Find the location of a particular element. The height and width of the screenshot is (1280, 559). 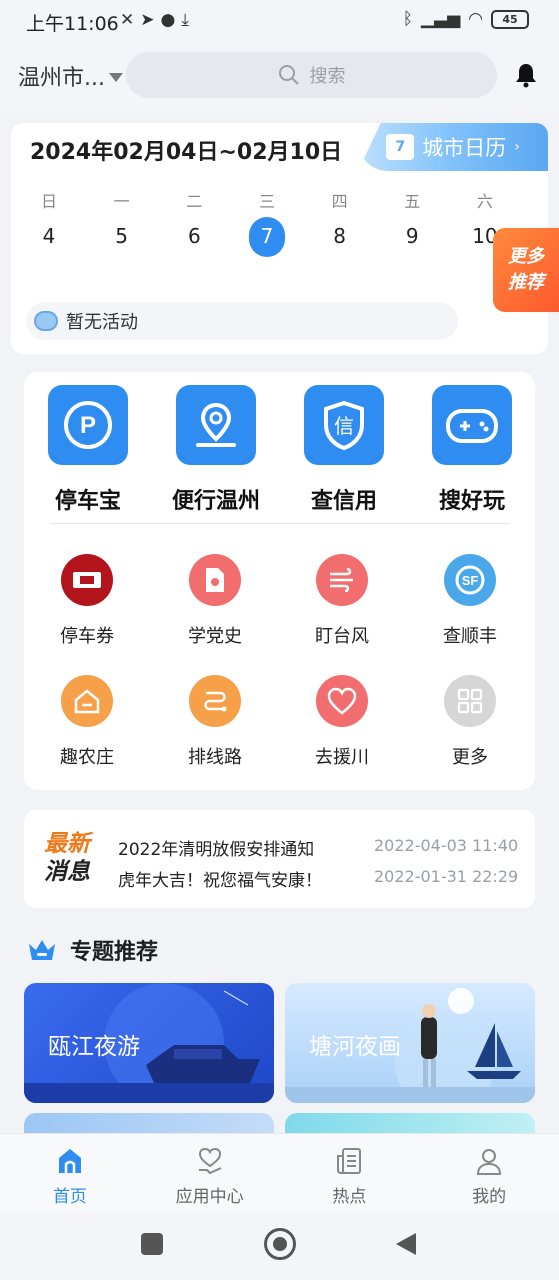

nav-app-center: 应用中心 is located at coordinates (210, 1173).